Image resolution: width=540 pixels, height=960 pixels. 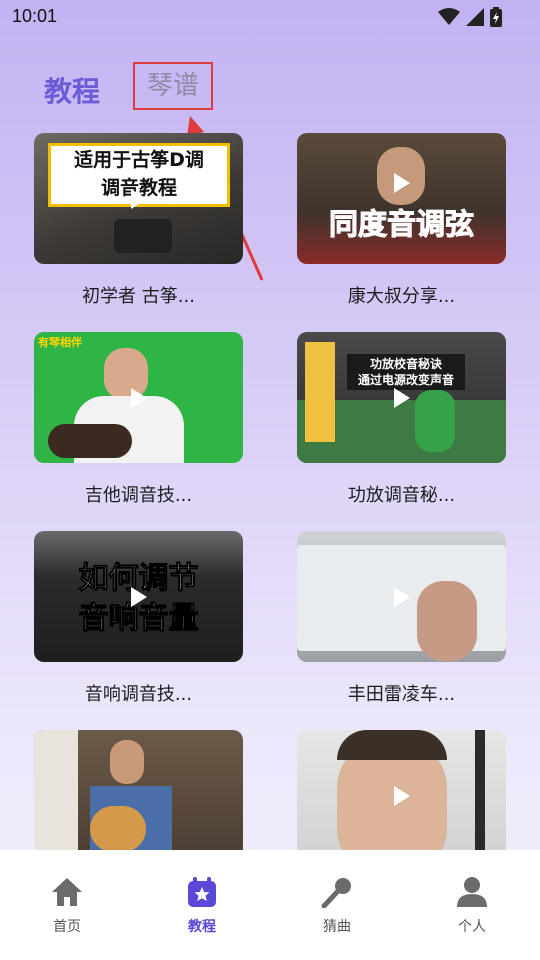 I want to click on signal-icon, so click(x=475, y=17).